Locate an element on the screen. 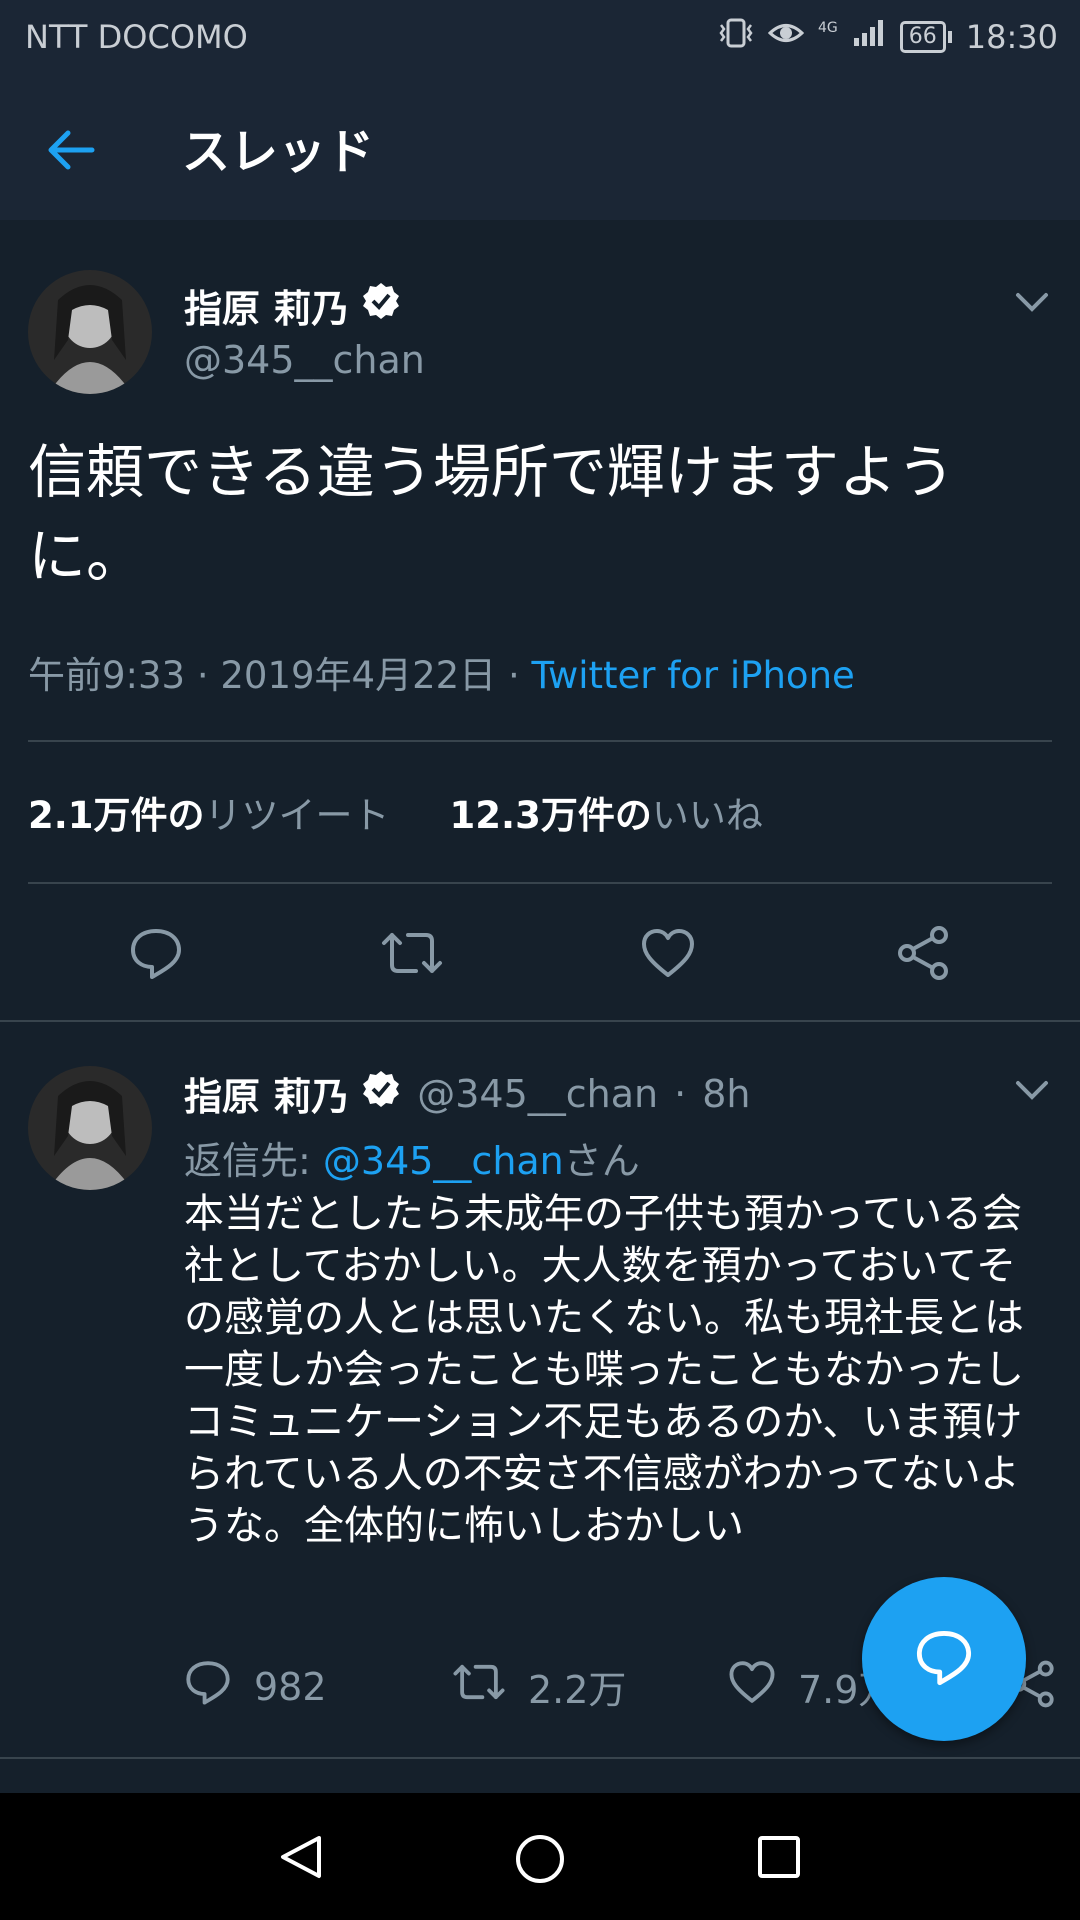 Image resolution: width=1080 pixels, height=1920 pixels. retweets-label: リツイート is located at coordinates (297, 815).